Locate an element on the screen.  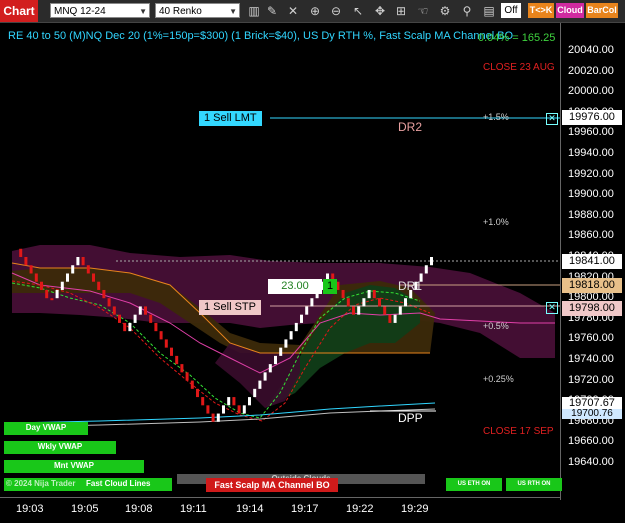
pct-1-5-label: +1.5% is located at coordinates (496, 117).